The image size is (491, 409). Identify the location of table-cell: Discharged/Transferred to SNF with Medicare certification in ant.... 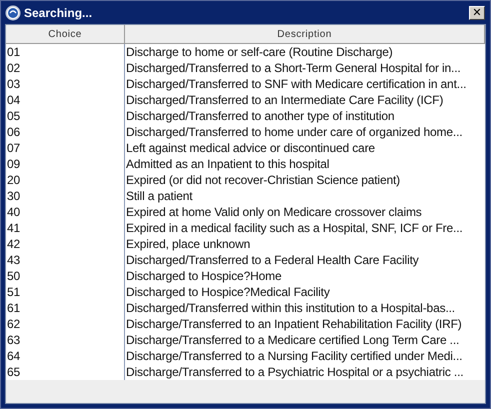
(296, 84).